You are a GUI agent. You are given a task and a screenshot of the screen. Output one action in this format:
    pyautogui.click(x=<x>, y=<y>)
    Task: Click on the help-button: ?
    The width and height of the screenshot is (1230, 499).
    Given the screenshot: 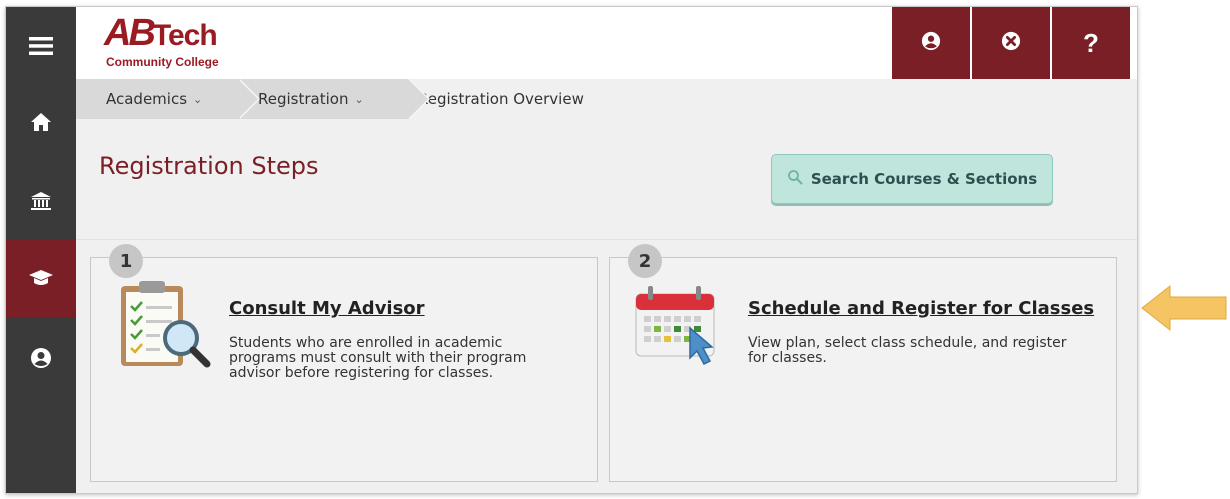 What is the action you would take?
    pyautogui.click(x=1091, y=43)
    